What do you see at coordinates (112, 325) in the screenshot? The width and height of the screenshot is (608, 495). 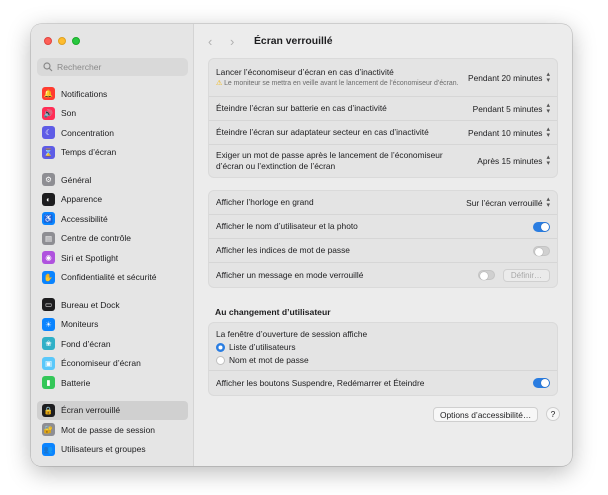 I see `sidebar-item: ☀ Moniteurs` at bounding box center [112, 325].